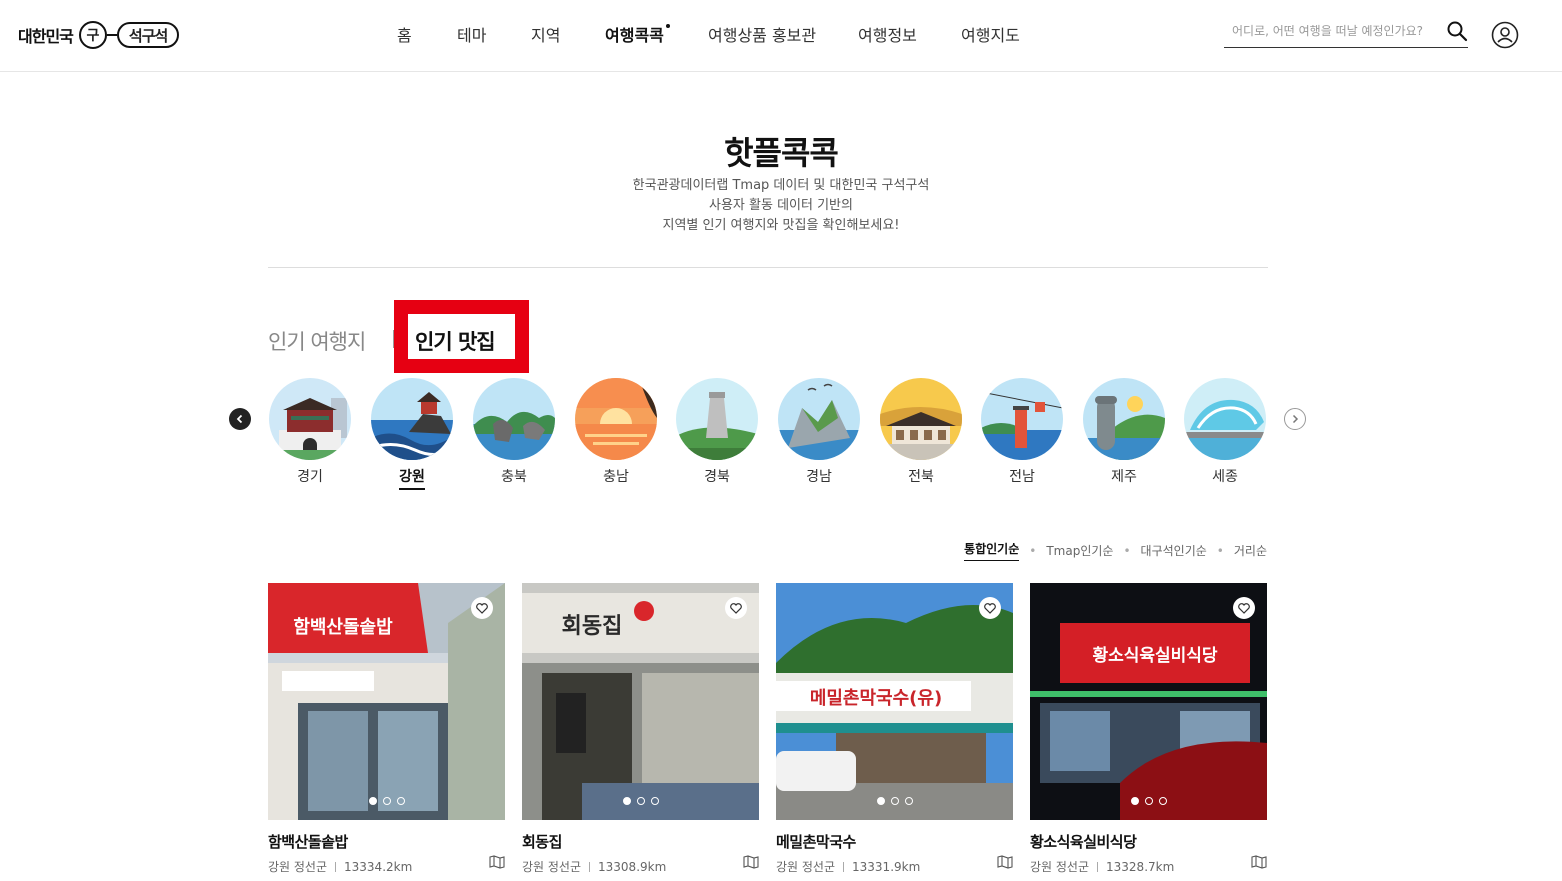  I want to click on tab-popular-food: 인기 맛집, so click(455, 341).